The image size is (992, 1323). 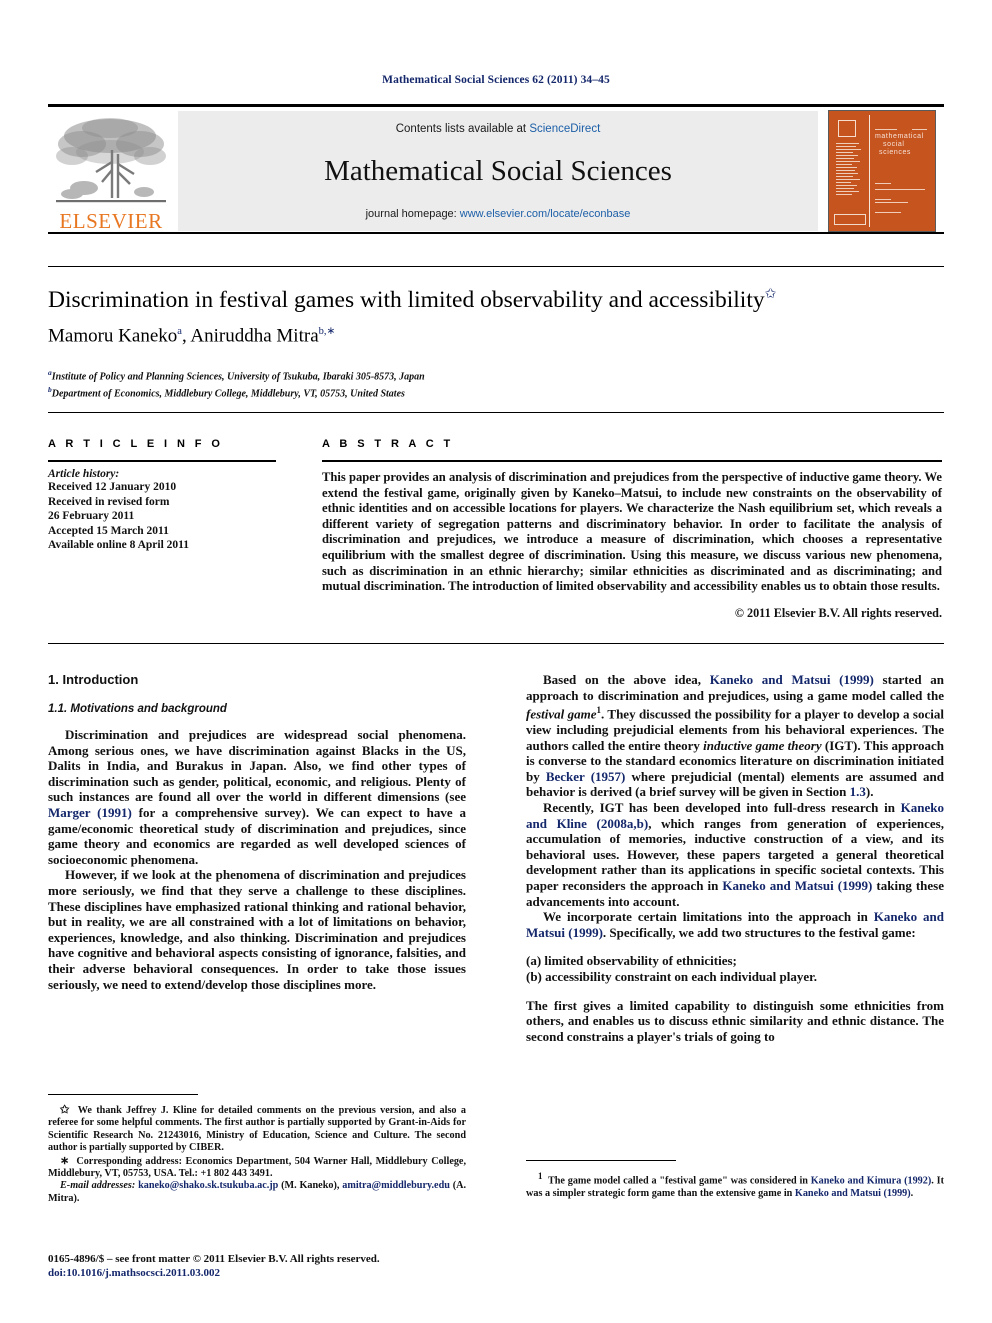 What do you see at coordinates (98, 1186) in the screenshot?
I see `email-addresses-label: E-mail addresses:` at bounding box center [98, 1186].